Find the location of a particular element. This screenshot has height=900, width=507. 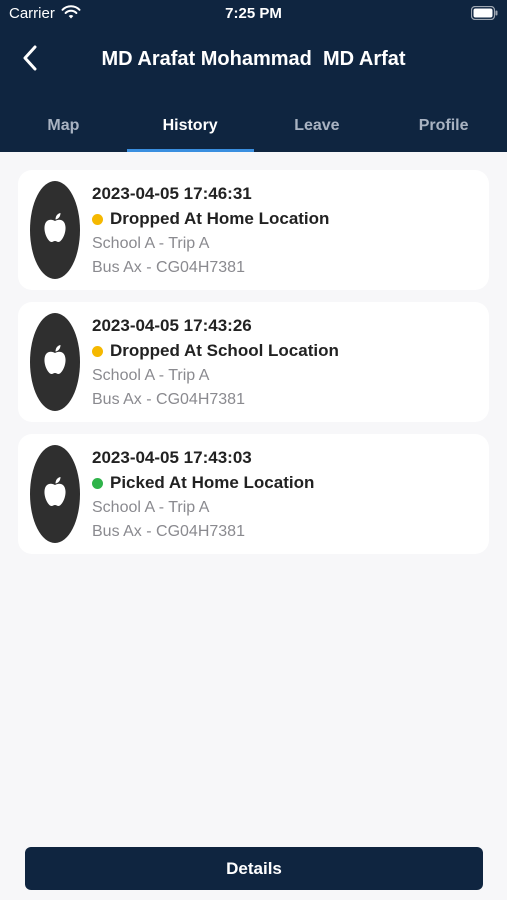

status-bar: Carrier 7:25 PM is located at coordinates (253, 14).